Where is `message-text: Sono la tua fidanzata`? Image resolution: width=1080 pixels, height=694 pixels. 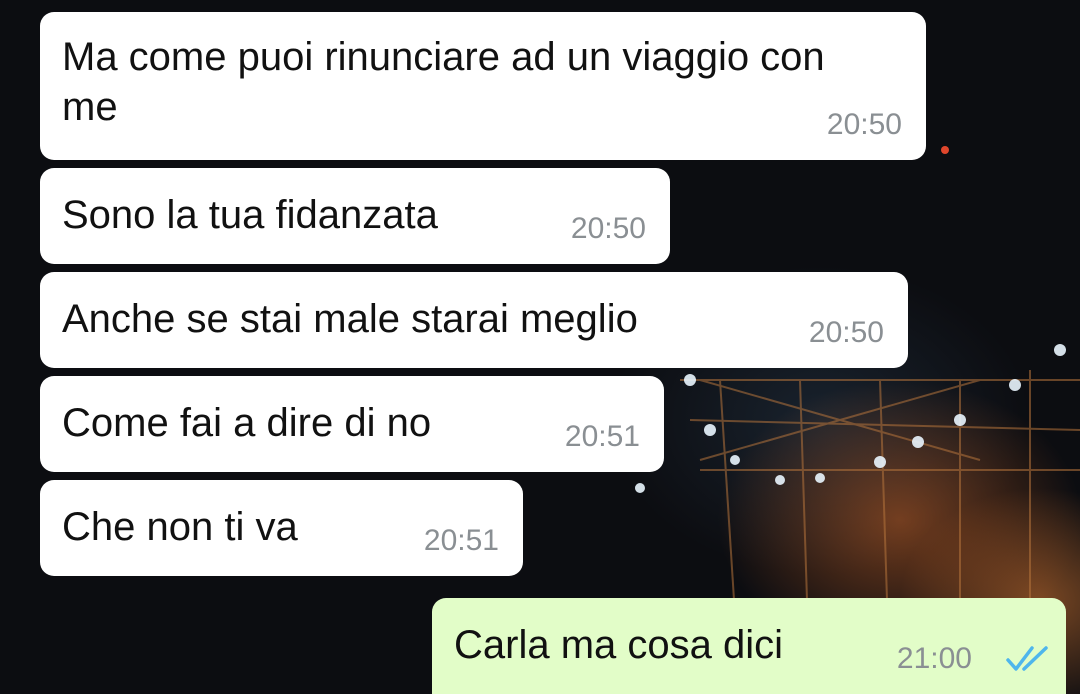
message-text: Sono la tua fidanzata is located at coordinates (250, 215).